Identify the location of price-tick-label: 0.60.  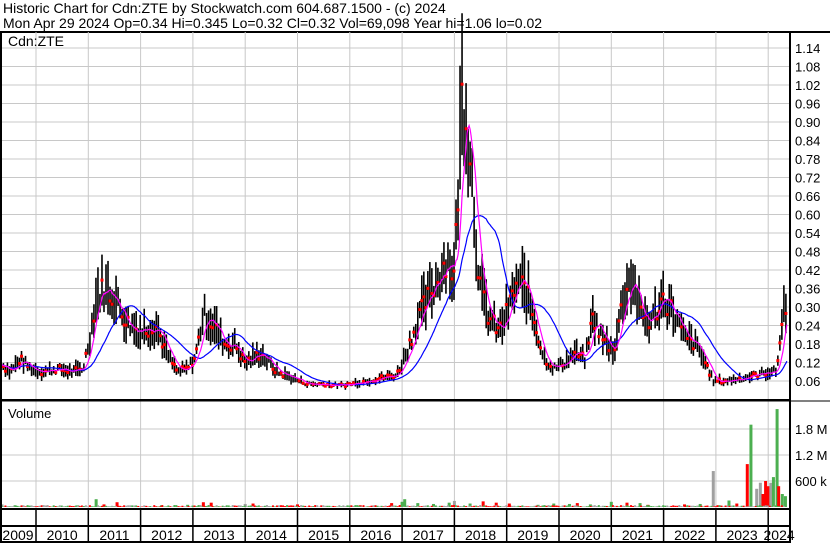
(807, 215).